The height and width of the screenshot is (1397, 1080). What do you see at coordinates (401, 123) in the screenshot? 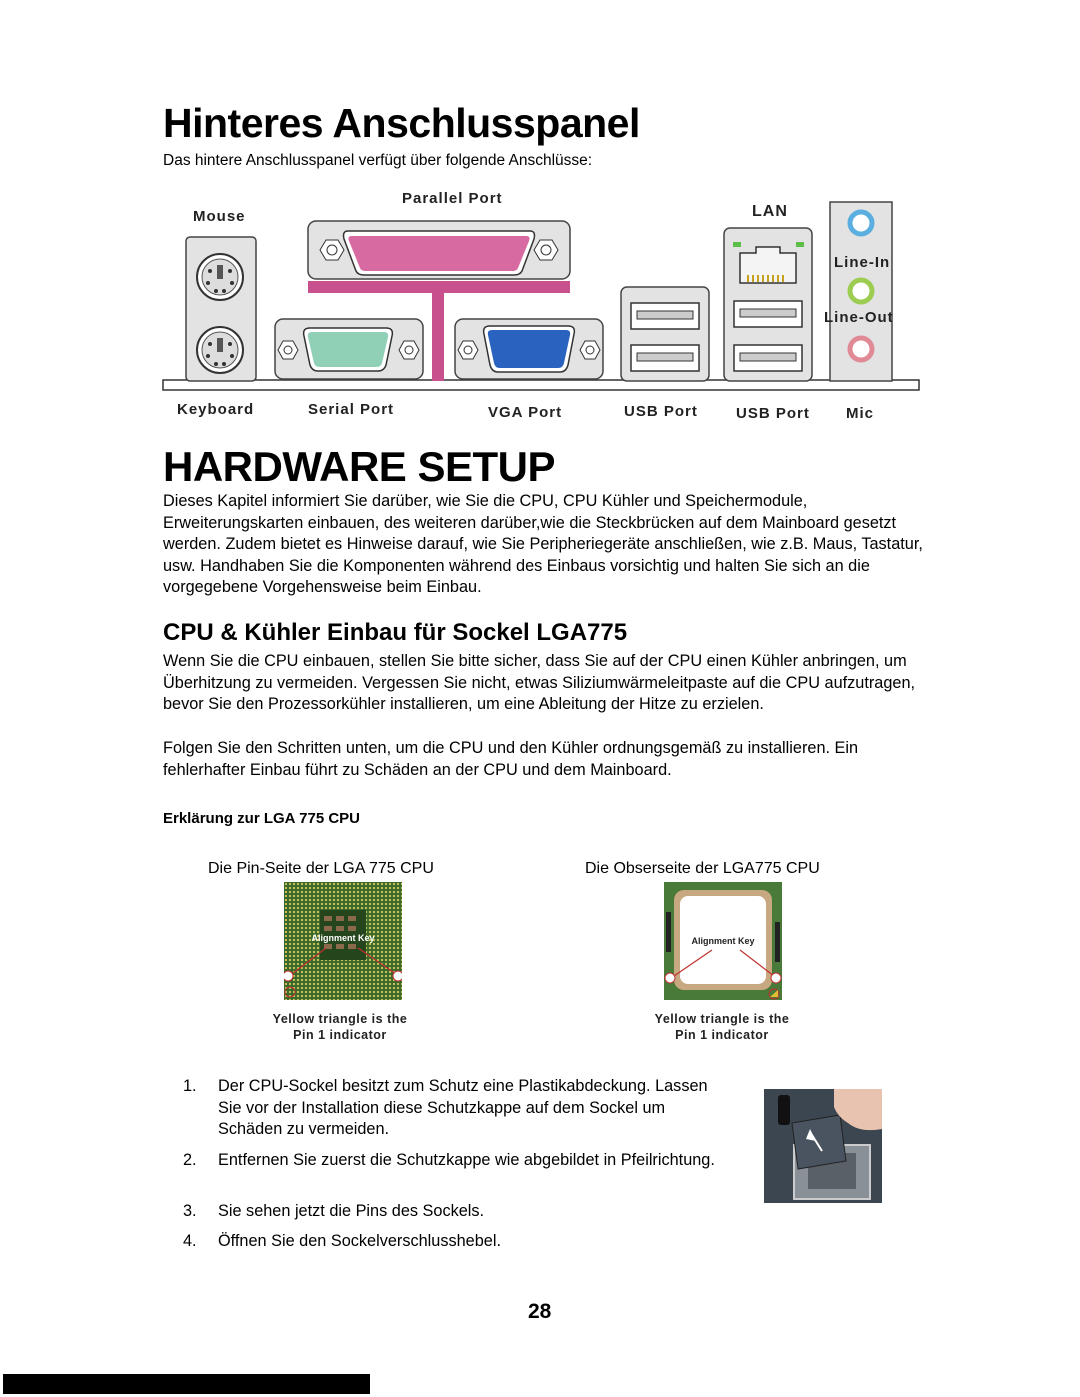
I see `section-title-rear-panel: Hinteres Anschlusspanel` at bounding box center [401, 123].